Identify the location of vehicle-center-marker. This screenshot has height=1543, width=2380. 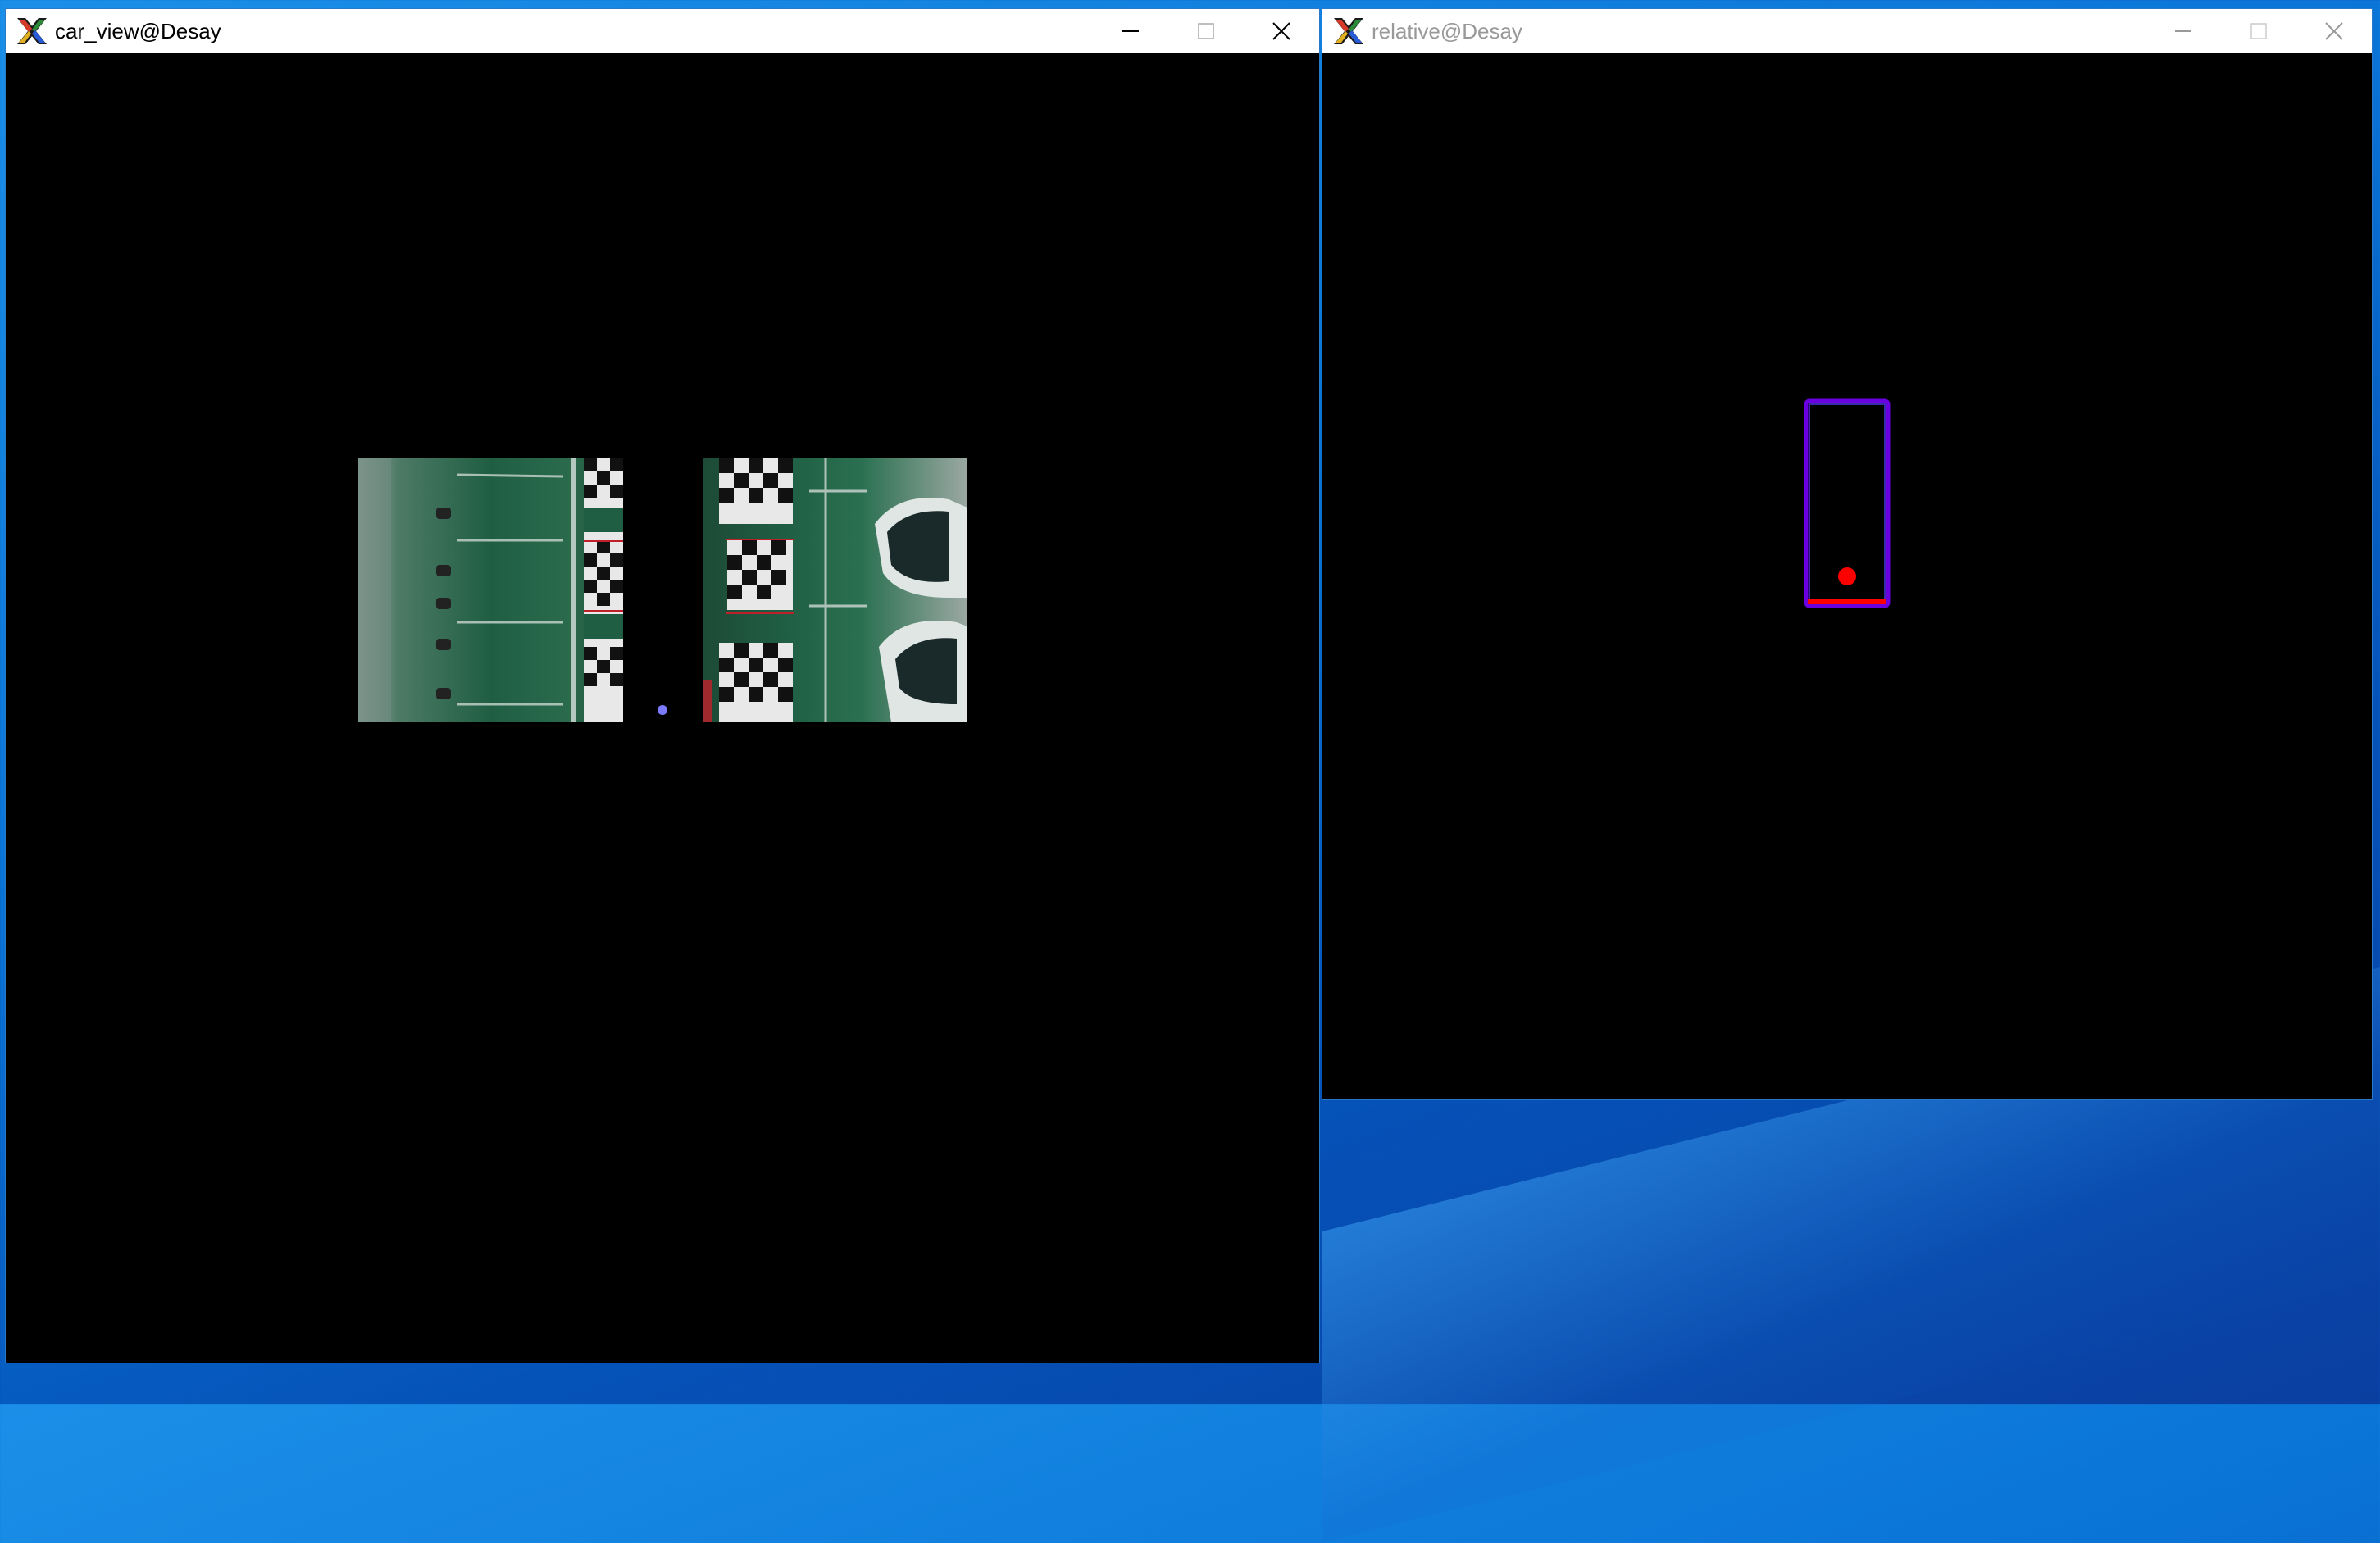
(663, 710).